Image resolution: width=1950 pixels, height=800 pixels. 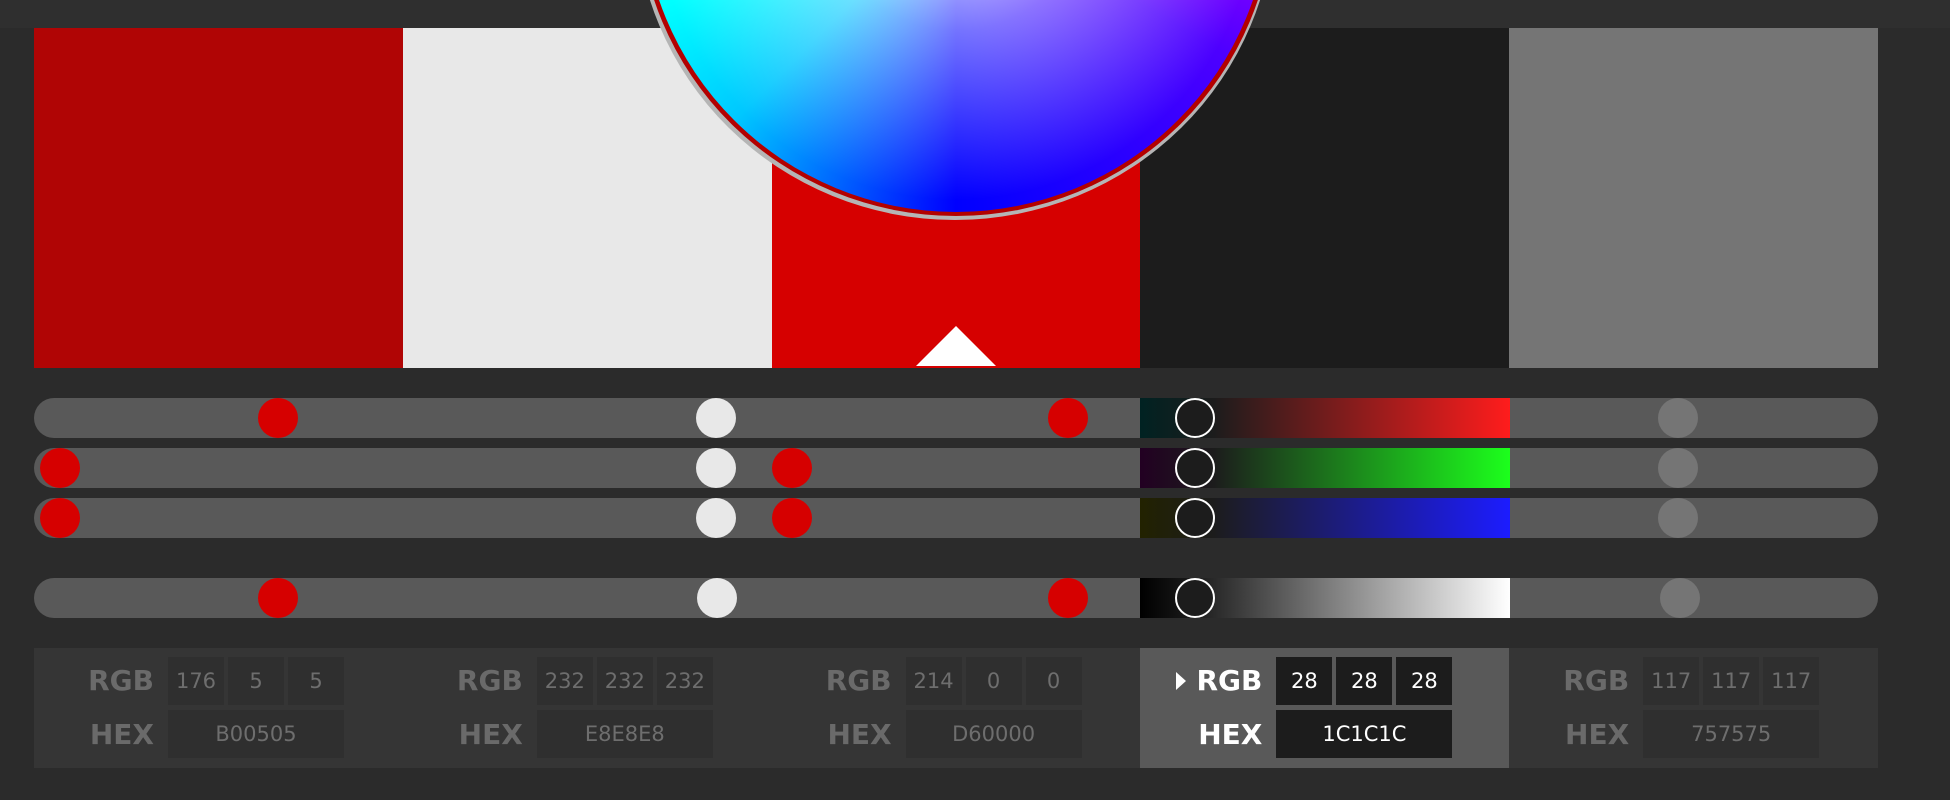 What do you see at coordinates (955, 346) in the screenshot?
I see `triangle-up-icon` at bounding box center [955, 346].